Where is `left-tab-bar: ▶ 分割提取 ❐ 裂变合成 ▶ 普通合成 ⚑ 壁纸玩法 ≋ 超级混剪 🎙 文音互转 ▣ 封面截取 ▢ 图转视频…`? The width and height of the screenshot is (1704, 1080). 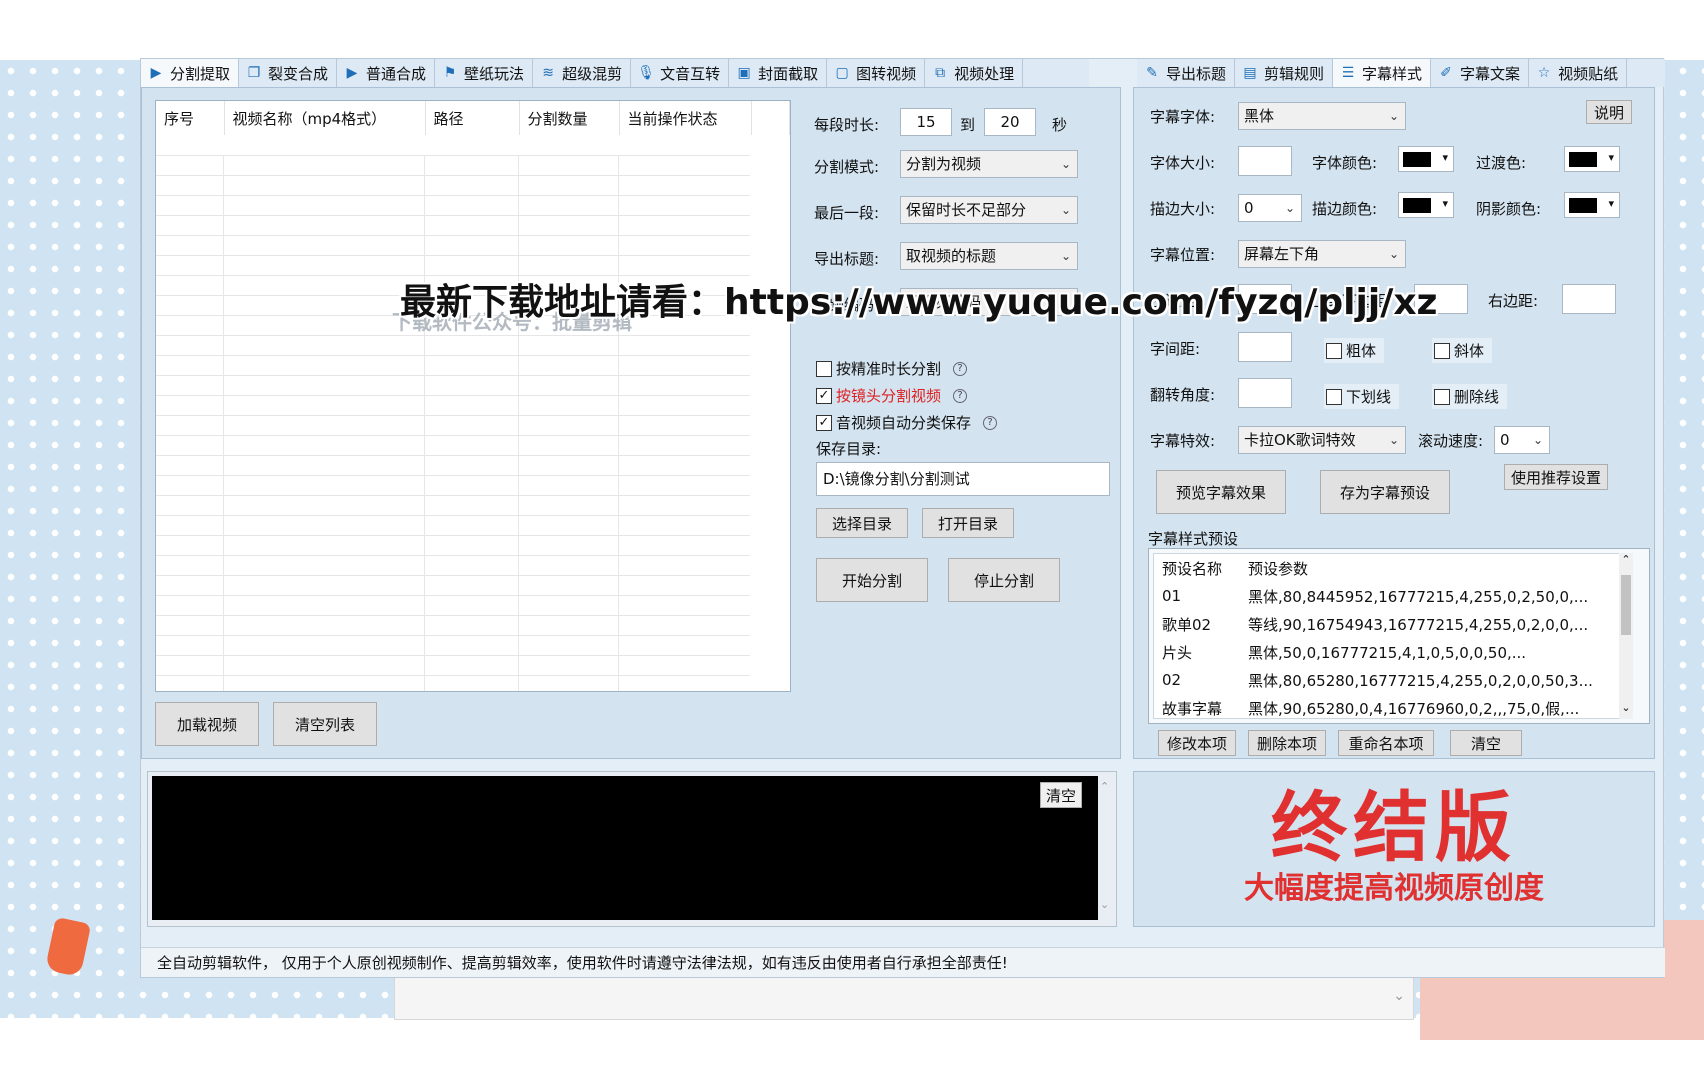
left-tab-bar: ▶ 分割提取 ❐ 裂变合成 ▶ 普通合成 ⚑ 壁纸玩法 ≋ 超级混剪 🎙 文音互转 ▣ 封面截取 ▢ 图转视频… is located at coordinates (615, 73).